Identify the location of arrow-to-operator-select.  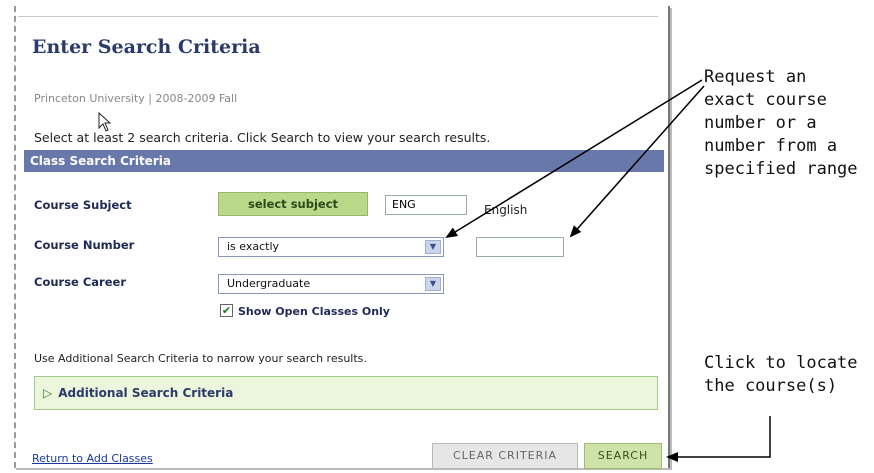
(574, 159).